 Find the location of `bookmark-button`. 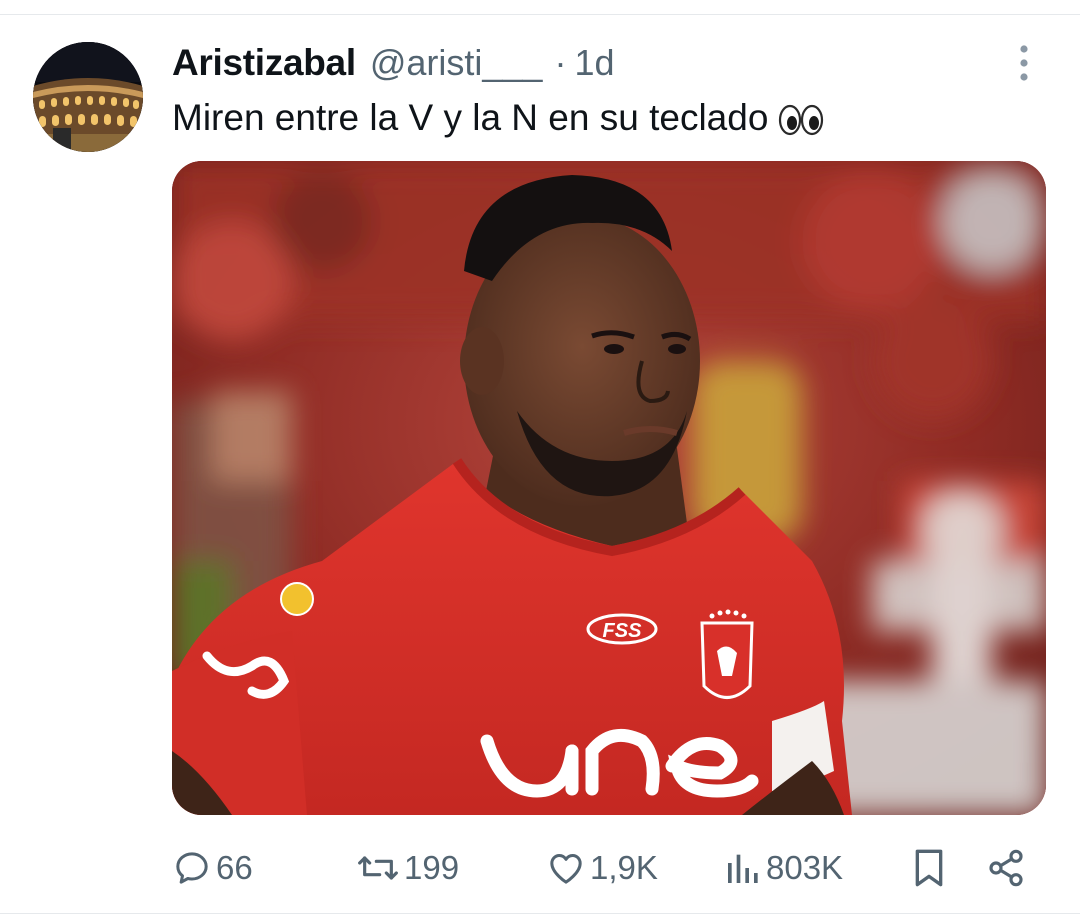

bookmark-button is located at coordinates (929, 868).